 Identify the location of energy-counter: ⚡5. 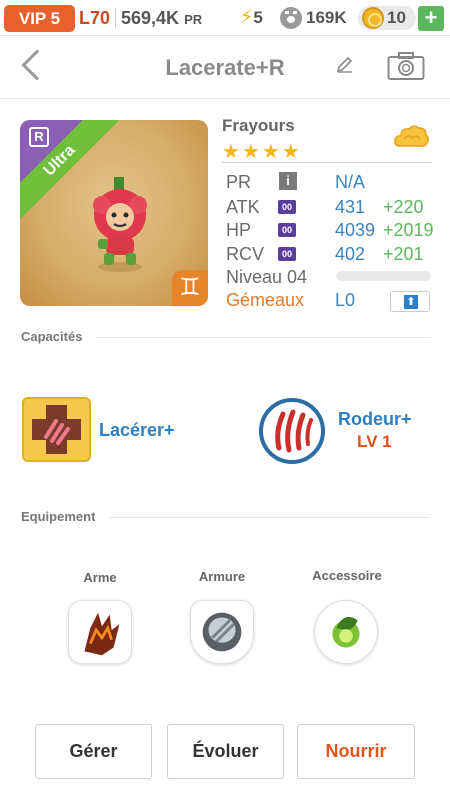
(251, 18).